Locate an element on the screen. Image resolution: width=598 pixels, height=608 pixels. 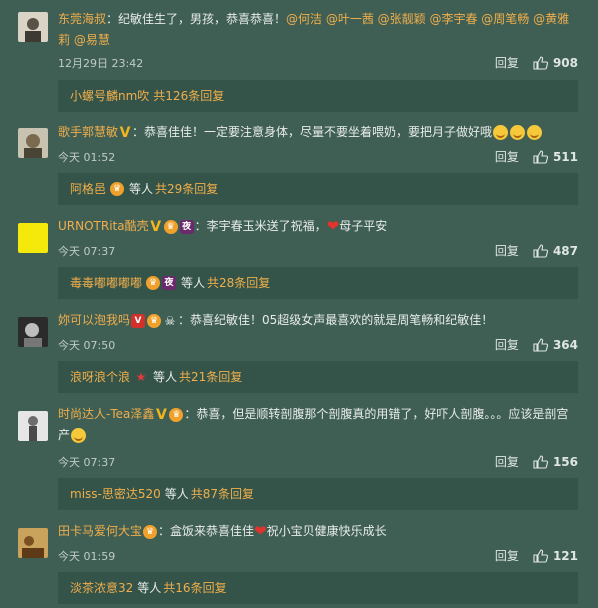
comment-content-2: 母子平安 is located at coordinates (363, 226).